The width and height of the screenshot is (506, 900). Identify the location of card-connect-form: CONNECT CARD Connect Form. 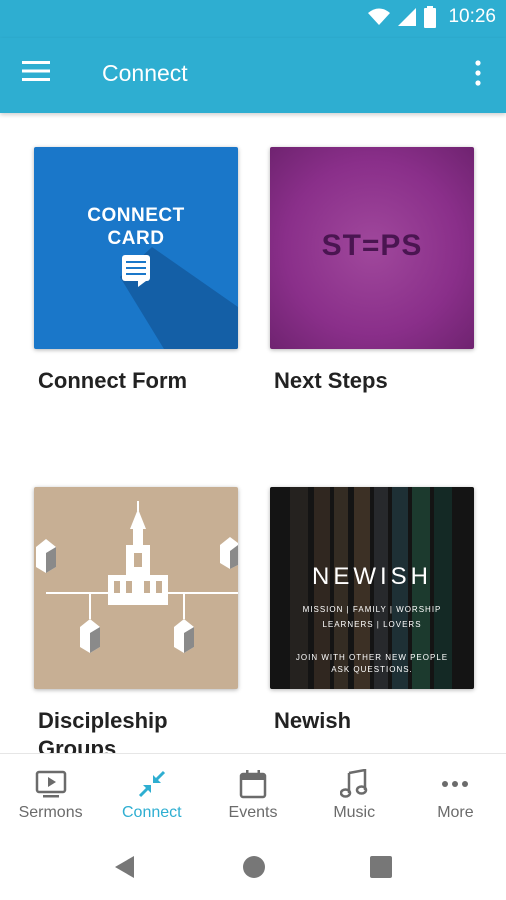
(136, 271).